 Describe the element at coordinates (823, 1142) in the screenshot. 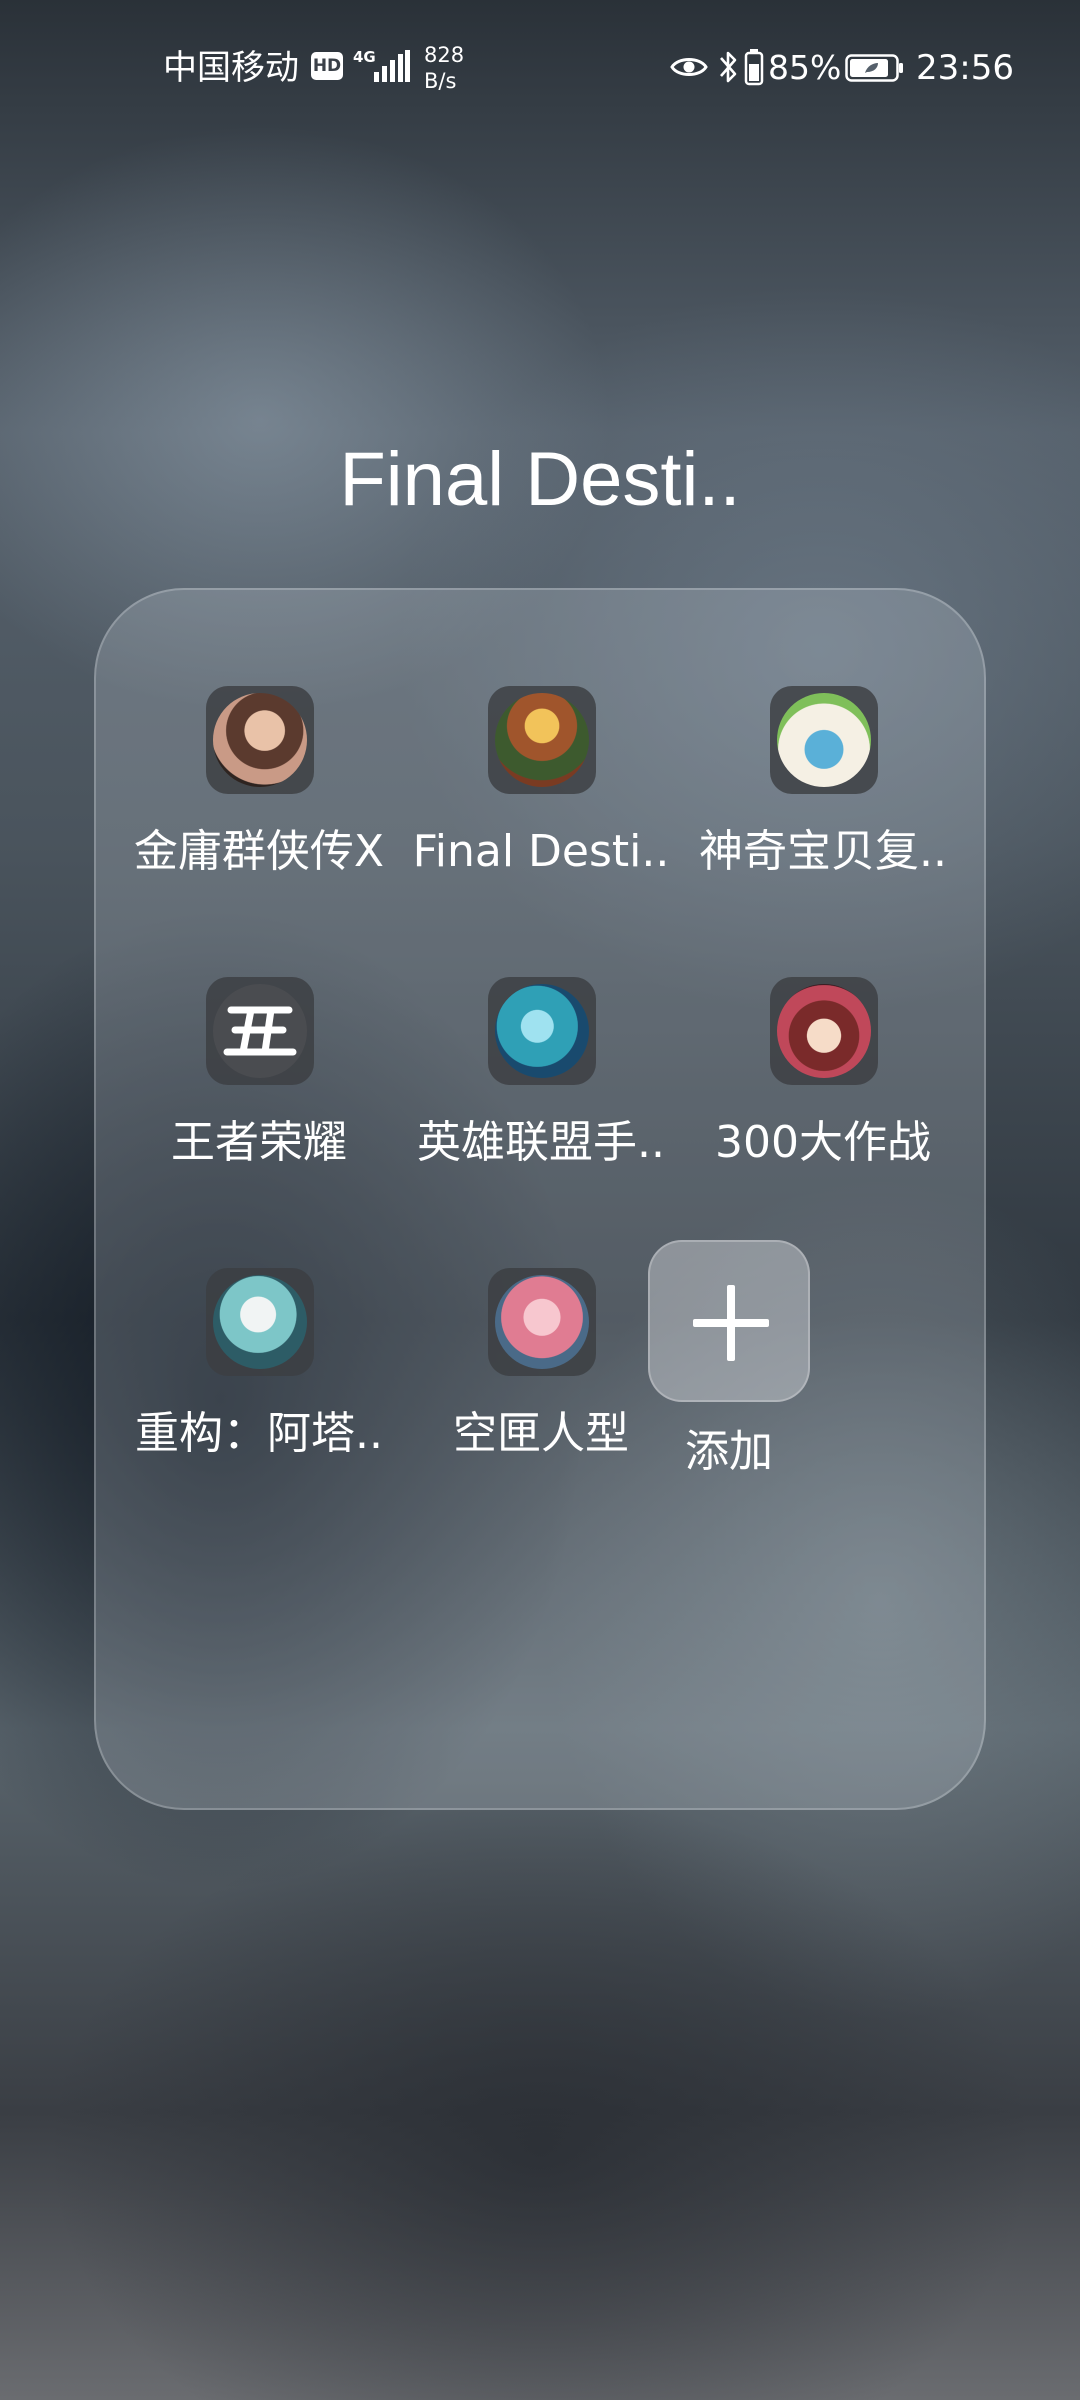

I see `app-label: 300大作战` at that location.